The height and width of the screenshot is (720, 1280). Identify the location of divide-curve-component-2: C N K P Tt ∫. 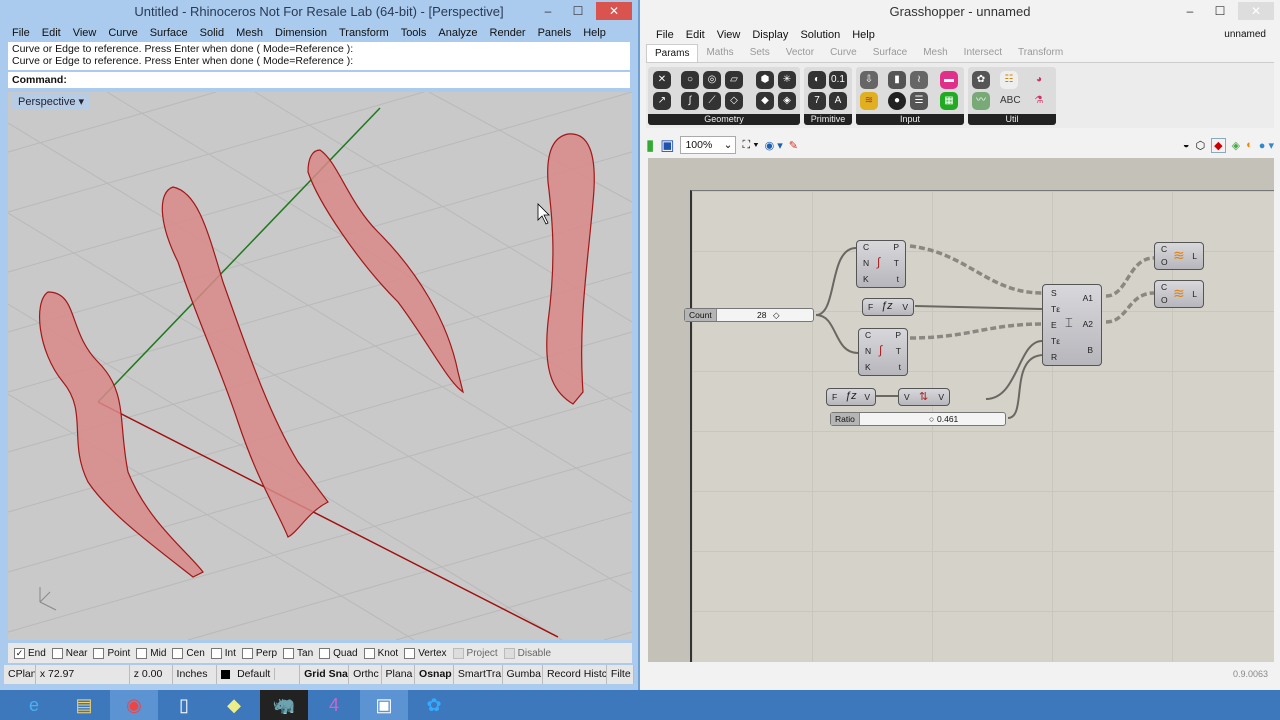
(883, 352).